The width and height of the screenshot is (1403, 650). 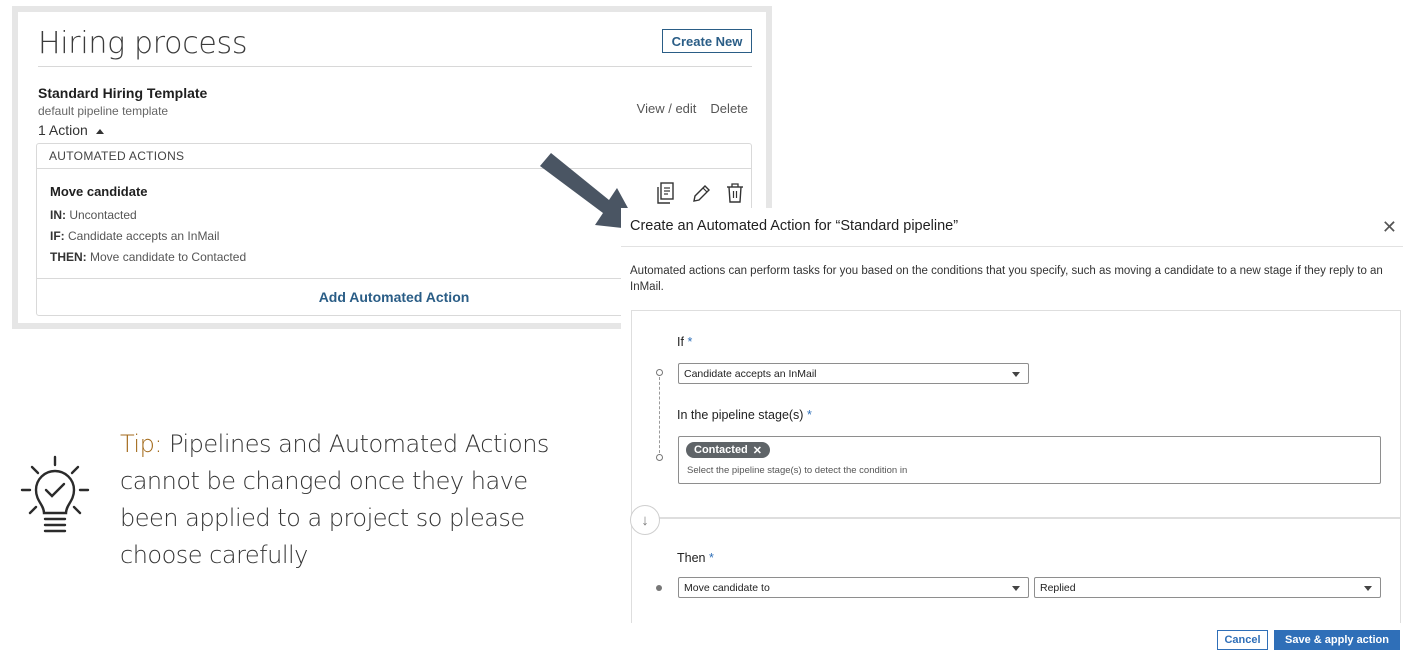 I want to click on copy-icon, so click(x=667, y=193).